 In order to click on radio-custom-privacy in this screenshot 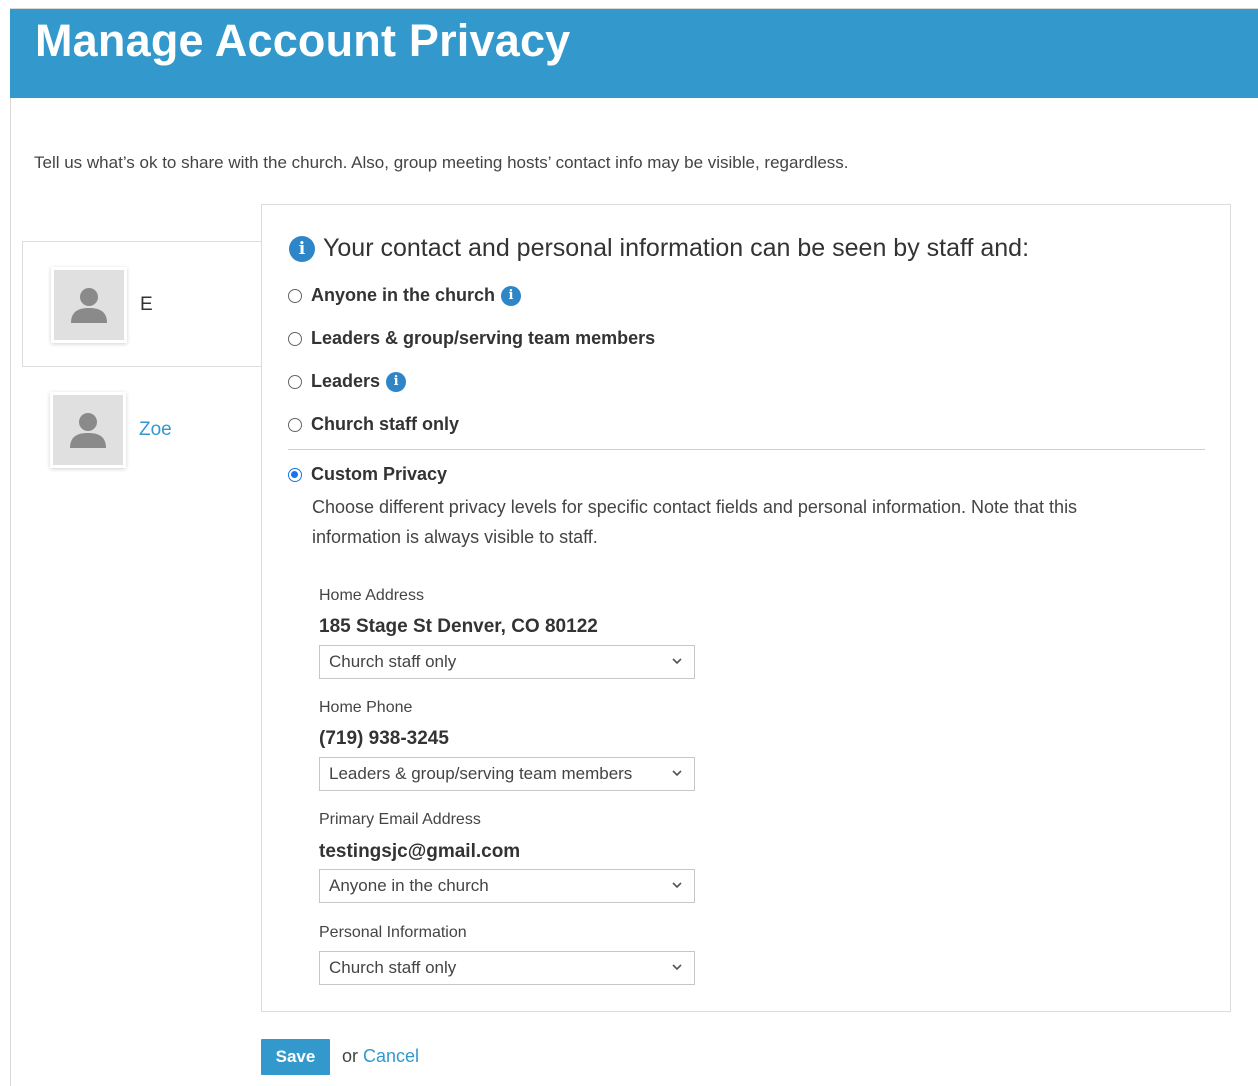, I will do `click(295, 474)`.